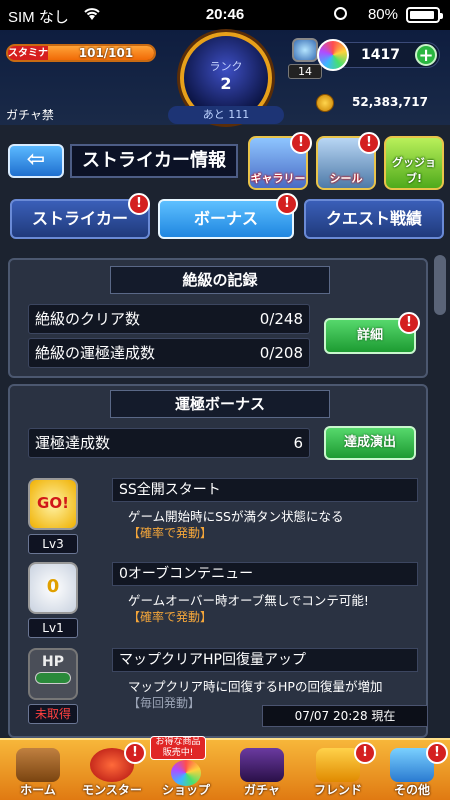  Describe the element at coordinates (369, 335) in the screenshot. I see `detail-button-label: 詳細` at that location.